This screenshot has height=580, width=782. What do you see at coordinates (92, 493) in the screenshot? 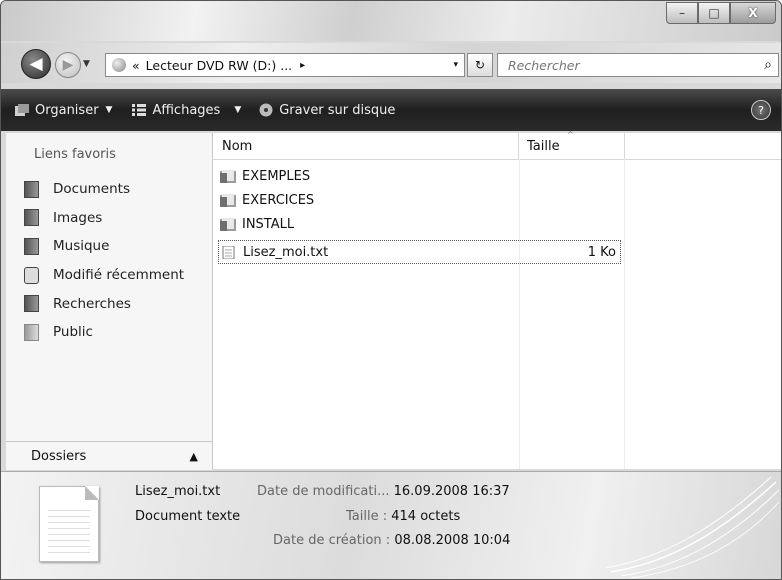
I see `page-fold` at bounding box center [92, 493].